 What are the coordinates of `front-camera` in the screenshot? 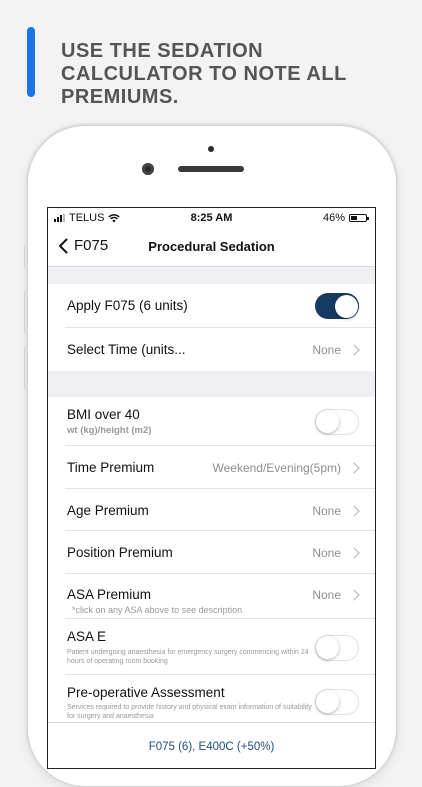 It's located at (148, 169).